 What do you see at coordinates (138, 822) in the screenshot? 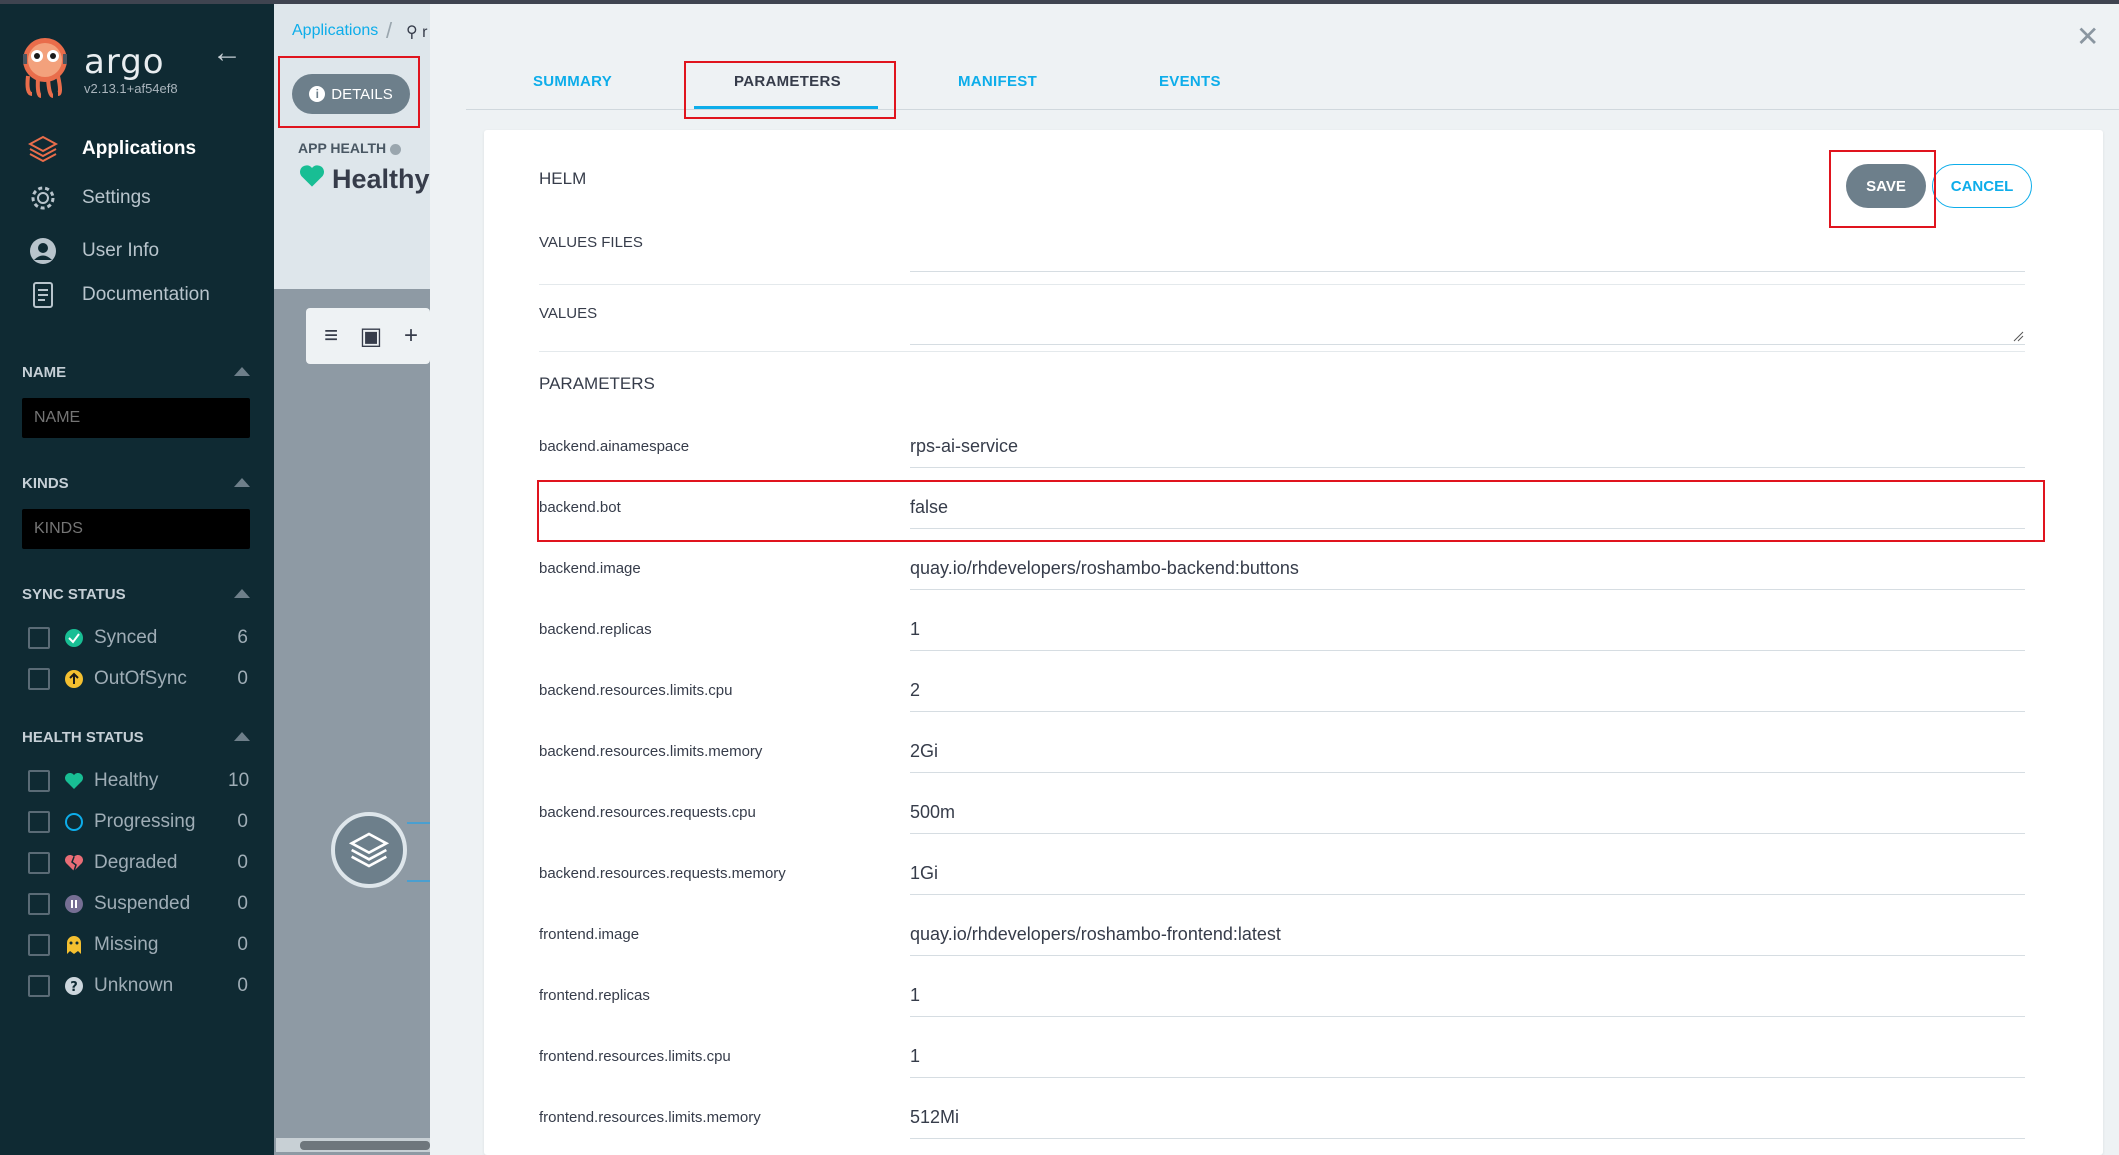
I see `filter-progressing: Progressing 0` at bounding box center [138, 822].